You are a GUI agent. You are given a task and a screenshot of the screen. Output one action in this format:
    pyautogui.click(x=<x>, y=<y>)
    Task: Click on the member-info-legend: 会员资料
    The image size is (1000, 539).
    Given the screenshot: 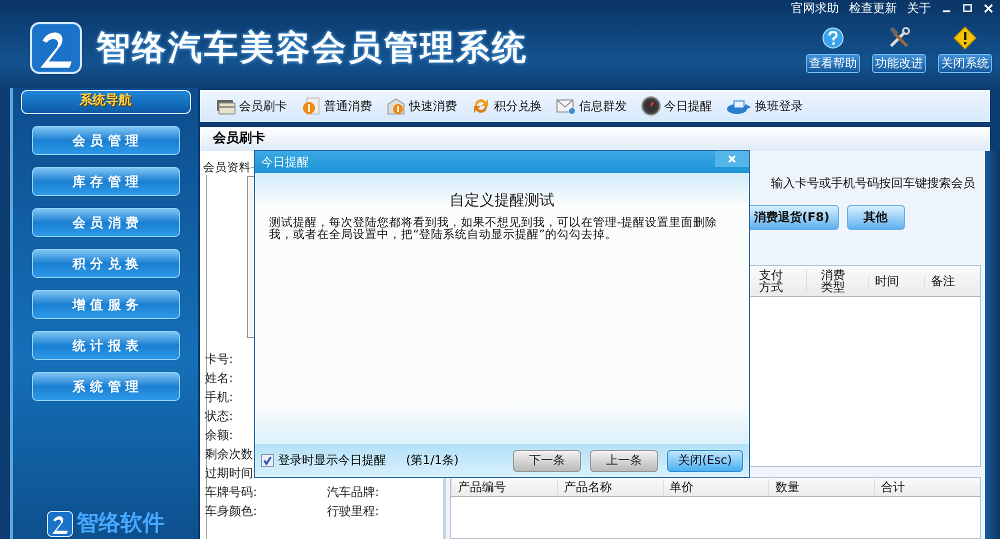 What is the action you would take?
    pyautogui.click(x=227, y=167)
    